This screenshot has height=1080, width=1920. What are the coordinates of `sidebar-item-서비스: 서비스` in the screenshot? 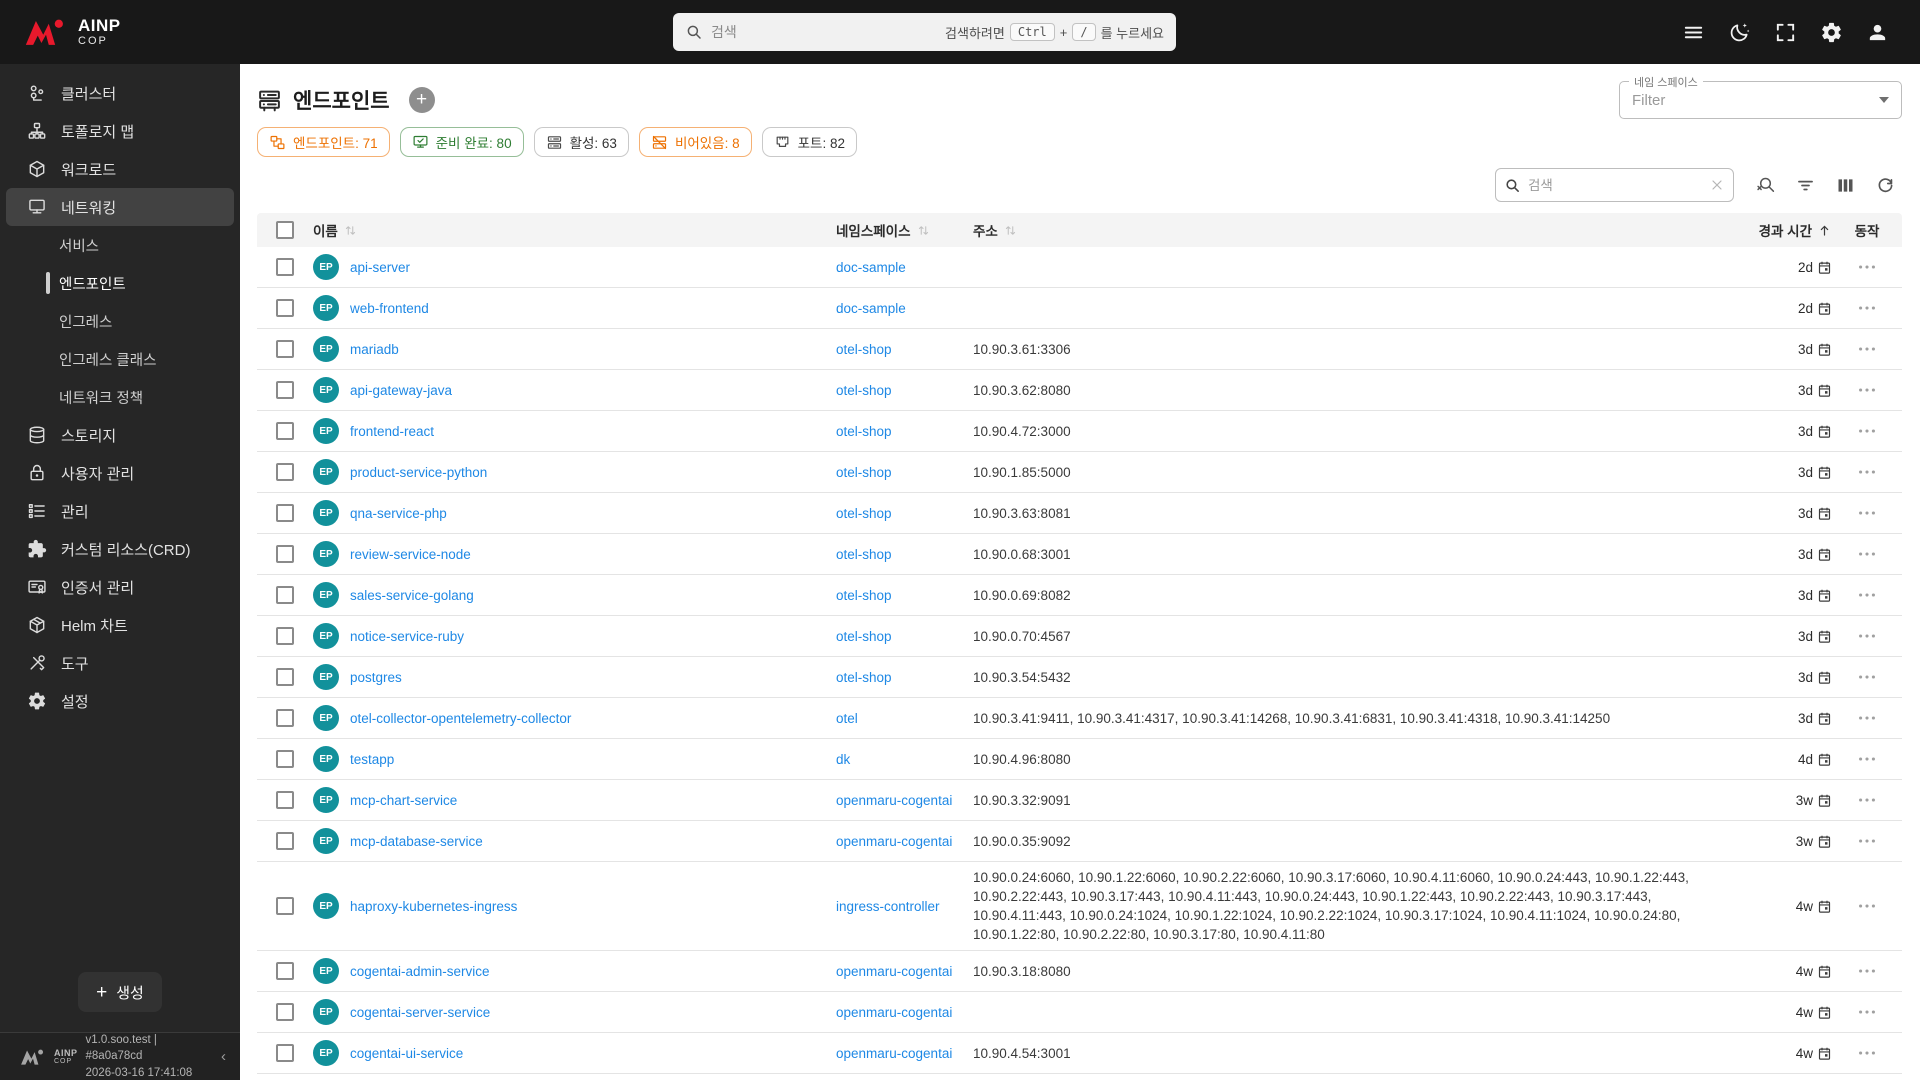 It's located at (120, 245).